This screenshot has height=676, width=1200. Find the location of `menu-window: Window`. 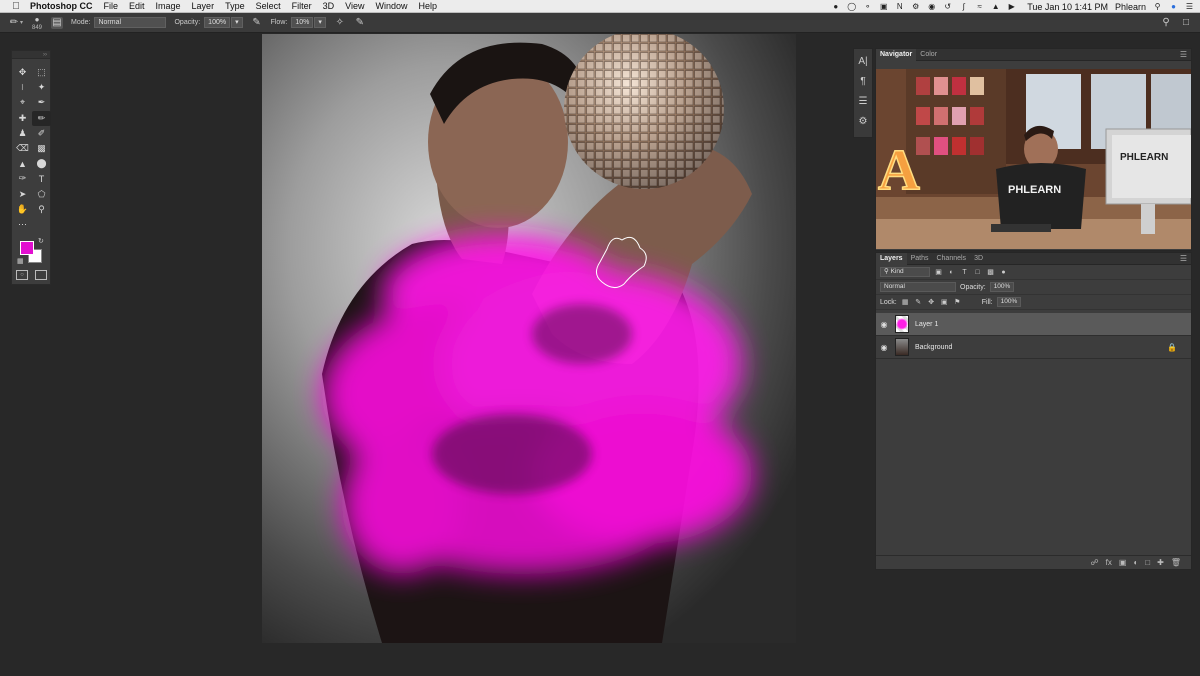

menu-window: Window is located at coordinates (391, 6).